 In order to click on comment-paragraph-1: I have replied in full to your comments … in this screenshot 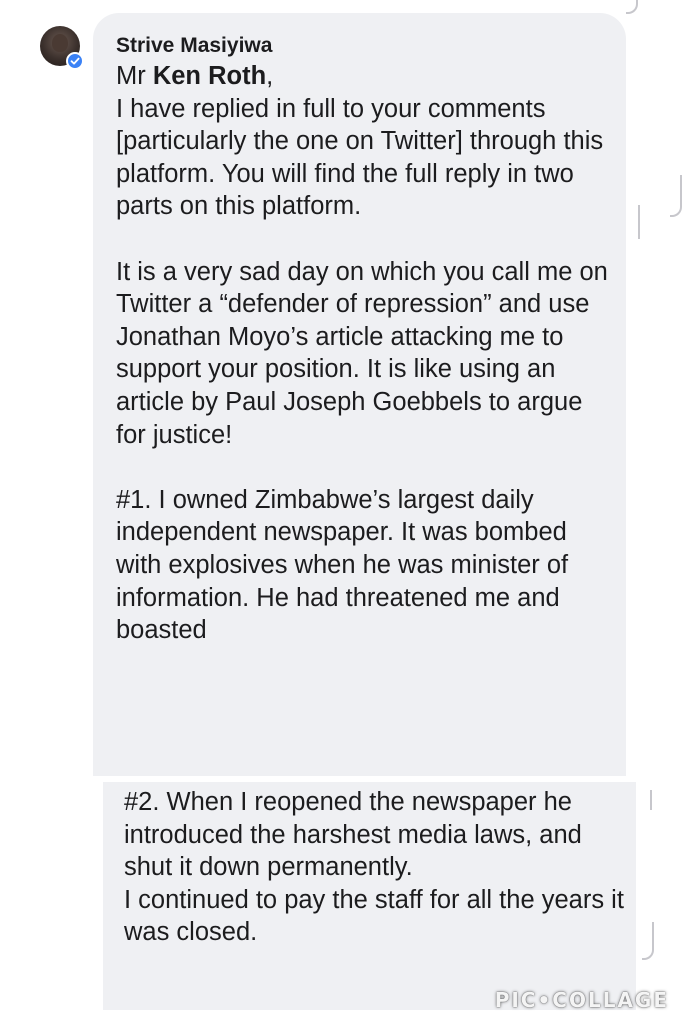, I will do `click(363, 157)`.